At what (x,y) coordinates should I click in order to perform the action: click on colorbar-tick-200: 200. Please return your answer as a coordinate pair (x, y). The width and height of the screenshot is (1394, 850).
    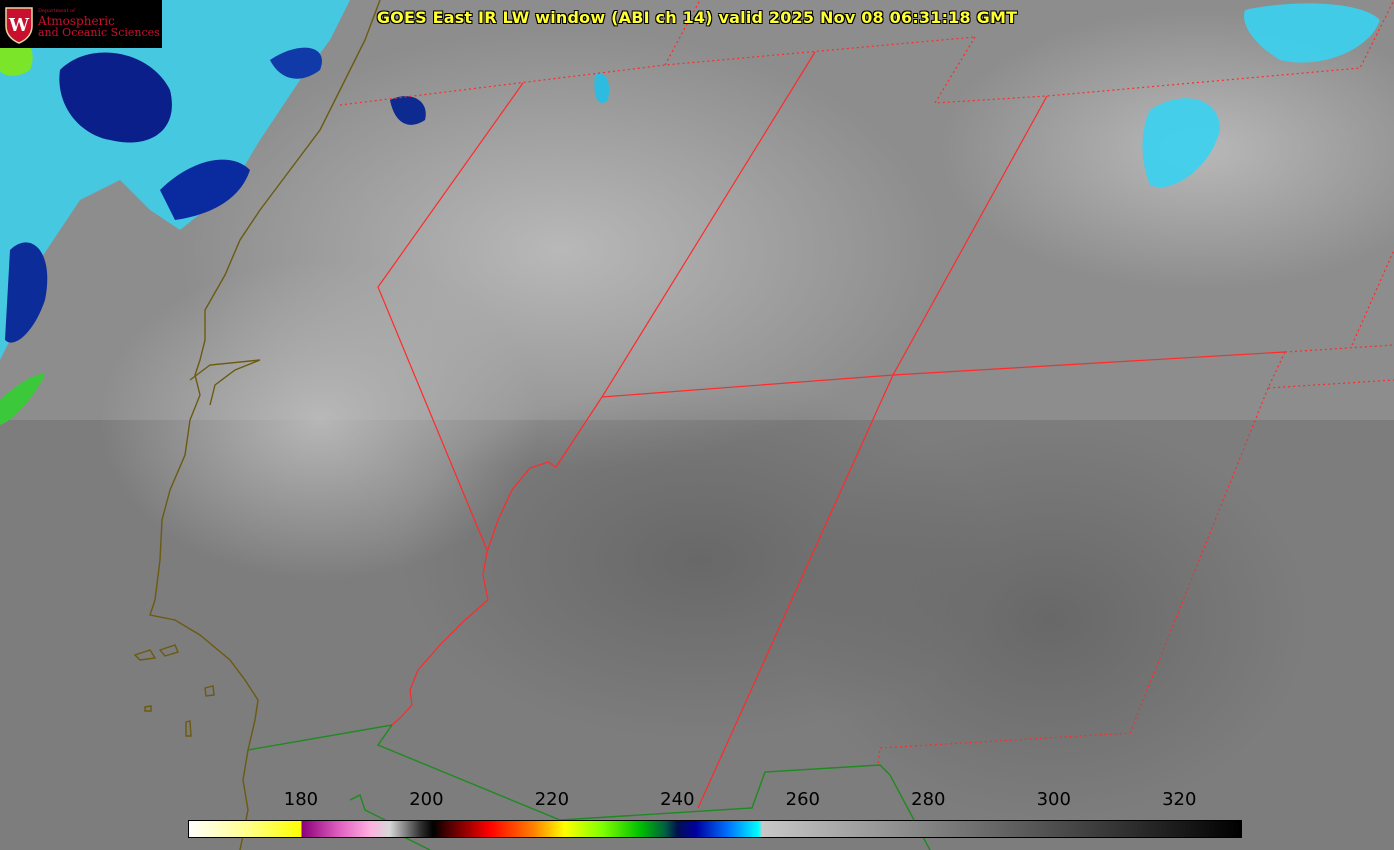
    Looking at the image, I should click on (426, 799).